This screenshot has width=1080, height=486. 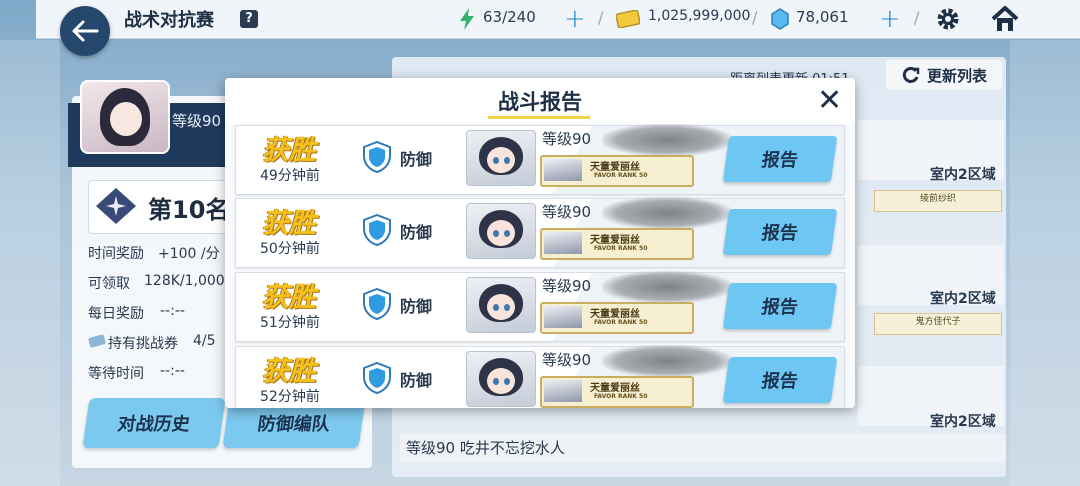 I want to click on time-ago: 49分钟前, so click(x=290, y=176).